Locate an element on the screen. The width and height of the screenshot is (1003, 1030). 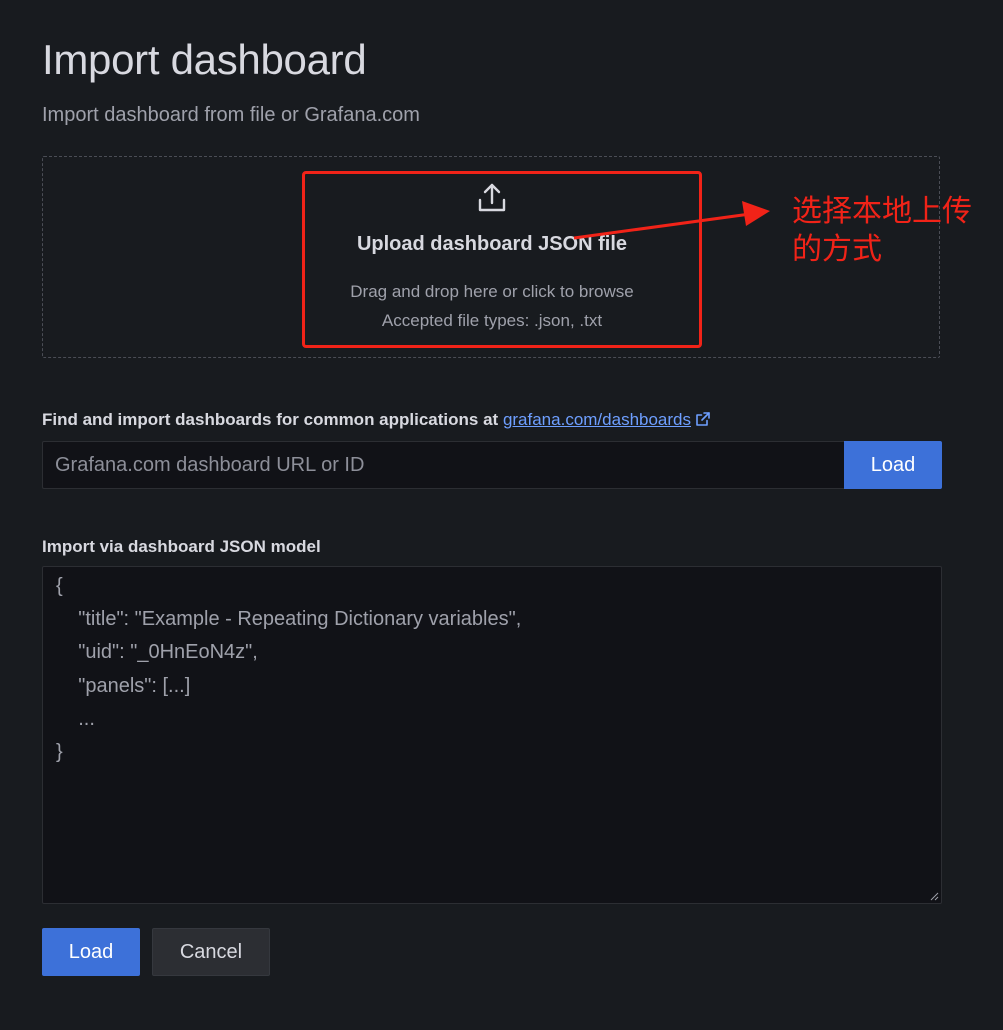
grafana-com-dashboards-link: grafana.com/dashboards is located at coordinates (597, 419).